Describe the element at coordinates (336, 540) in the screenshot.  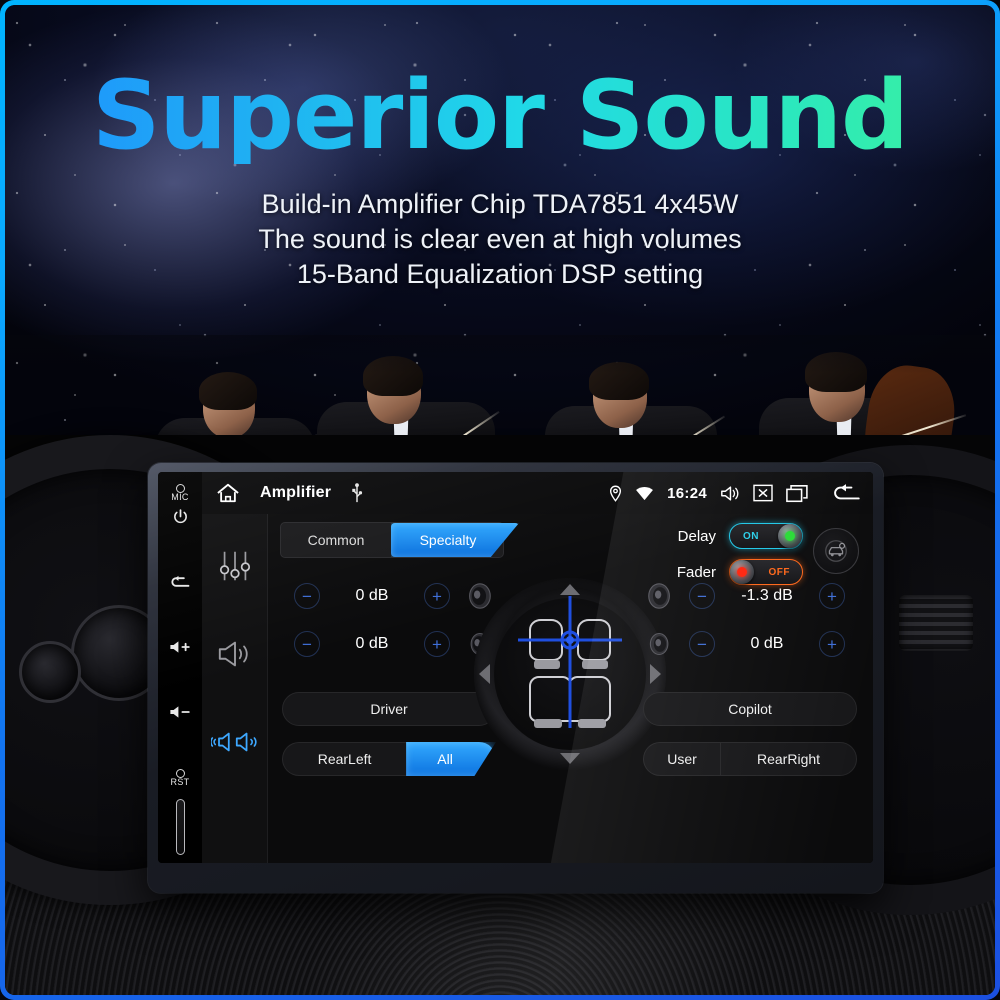
I see `tab-common: Common` at that location.